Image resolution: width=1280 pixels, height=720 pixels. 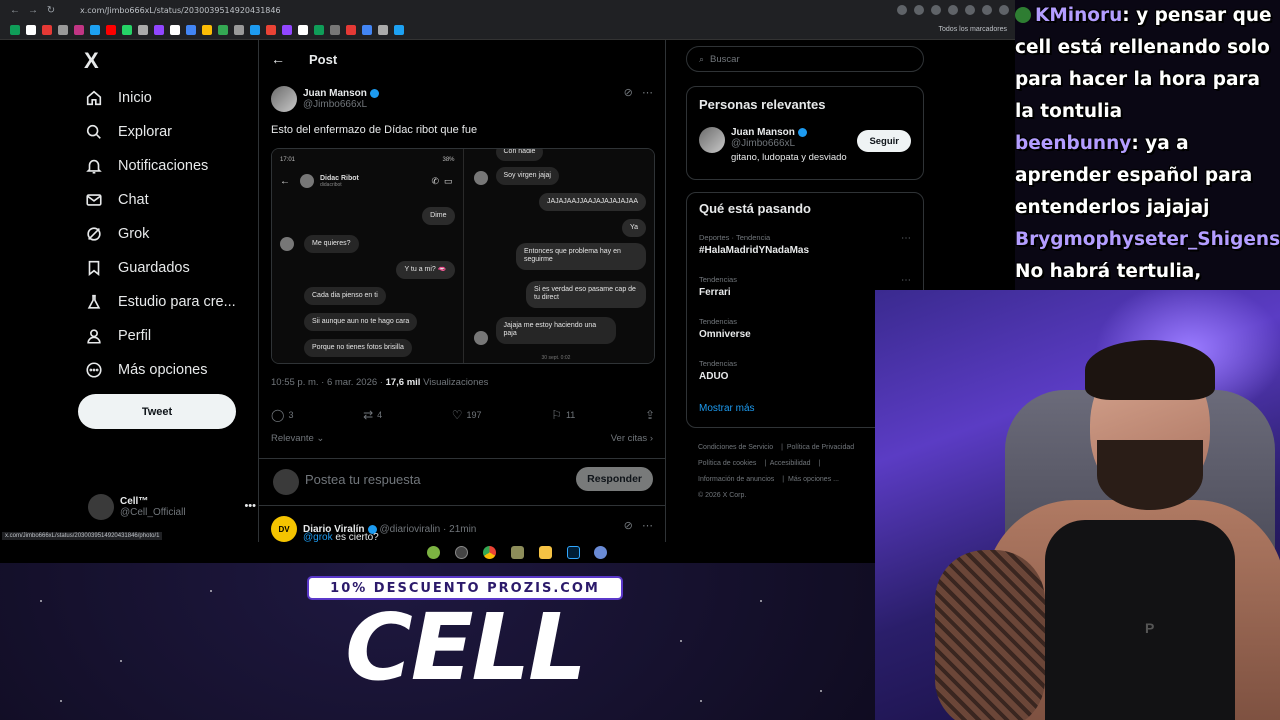 I want to click on author-handle: @Jimbo666xL, so click(x=341, y=104).